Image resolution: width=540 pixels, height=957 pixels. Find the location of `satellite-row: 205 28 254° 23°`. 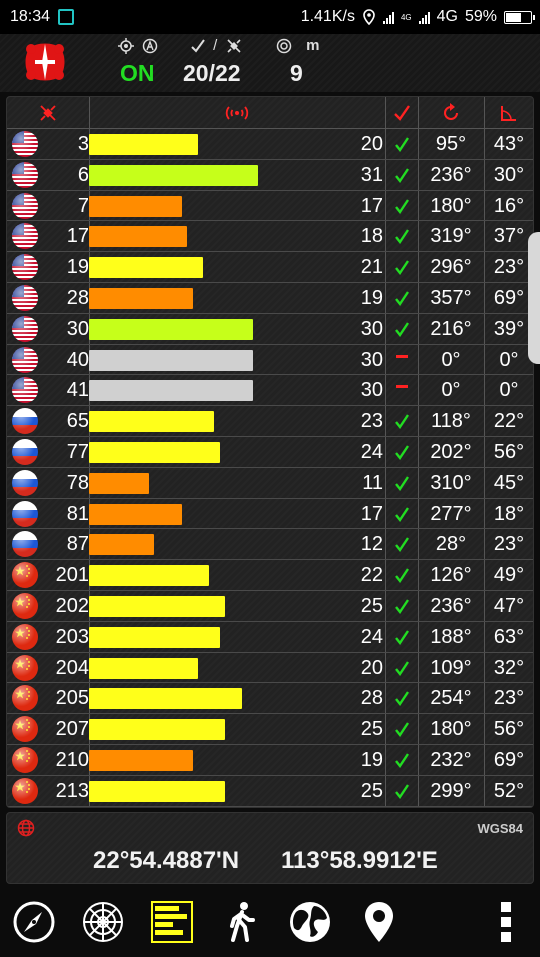

satellite-row: 205 28 254° 23° is located at coordinates (270, 699).